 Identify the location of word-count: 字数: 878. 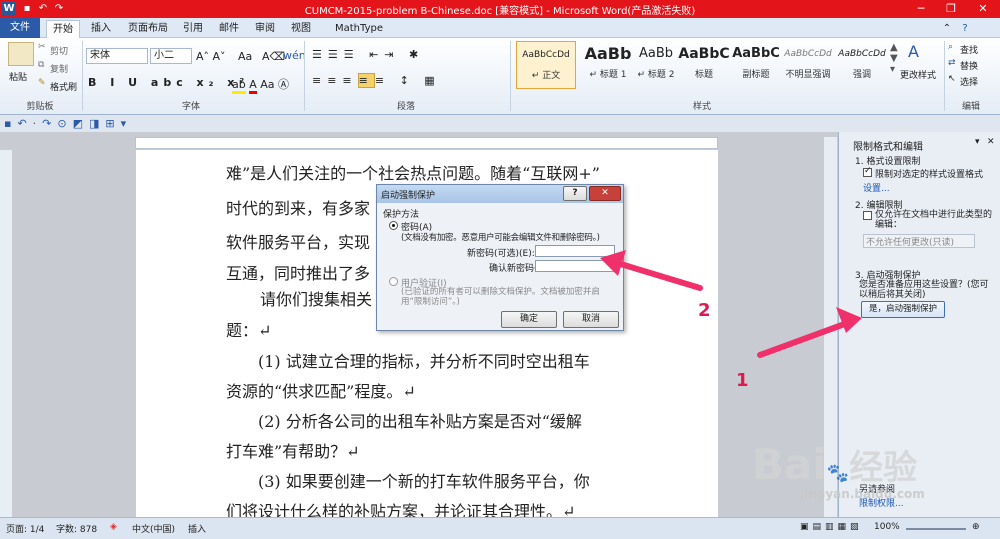
(76, 528).